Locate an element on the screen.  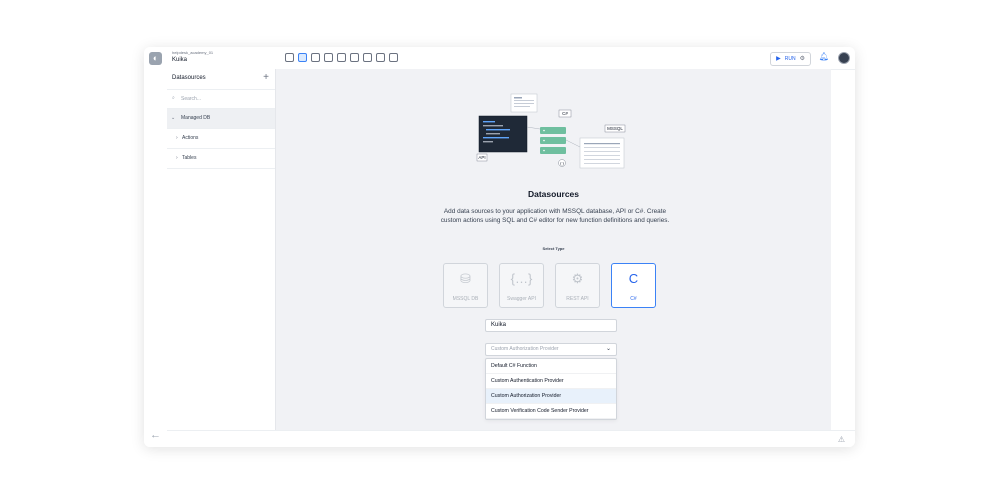
search-icon: ⌕ is located at coordinates (173, 98).